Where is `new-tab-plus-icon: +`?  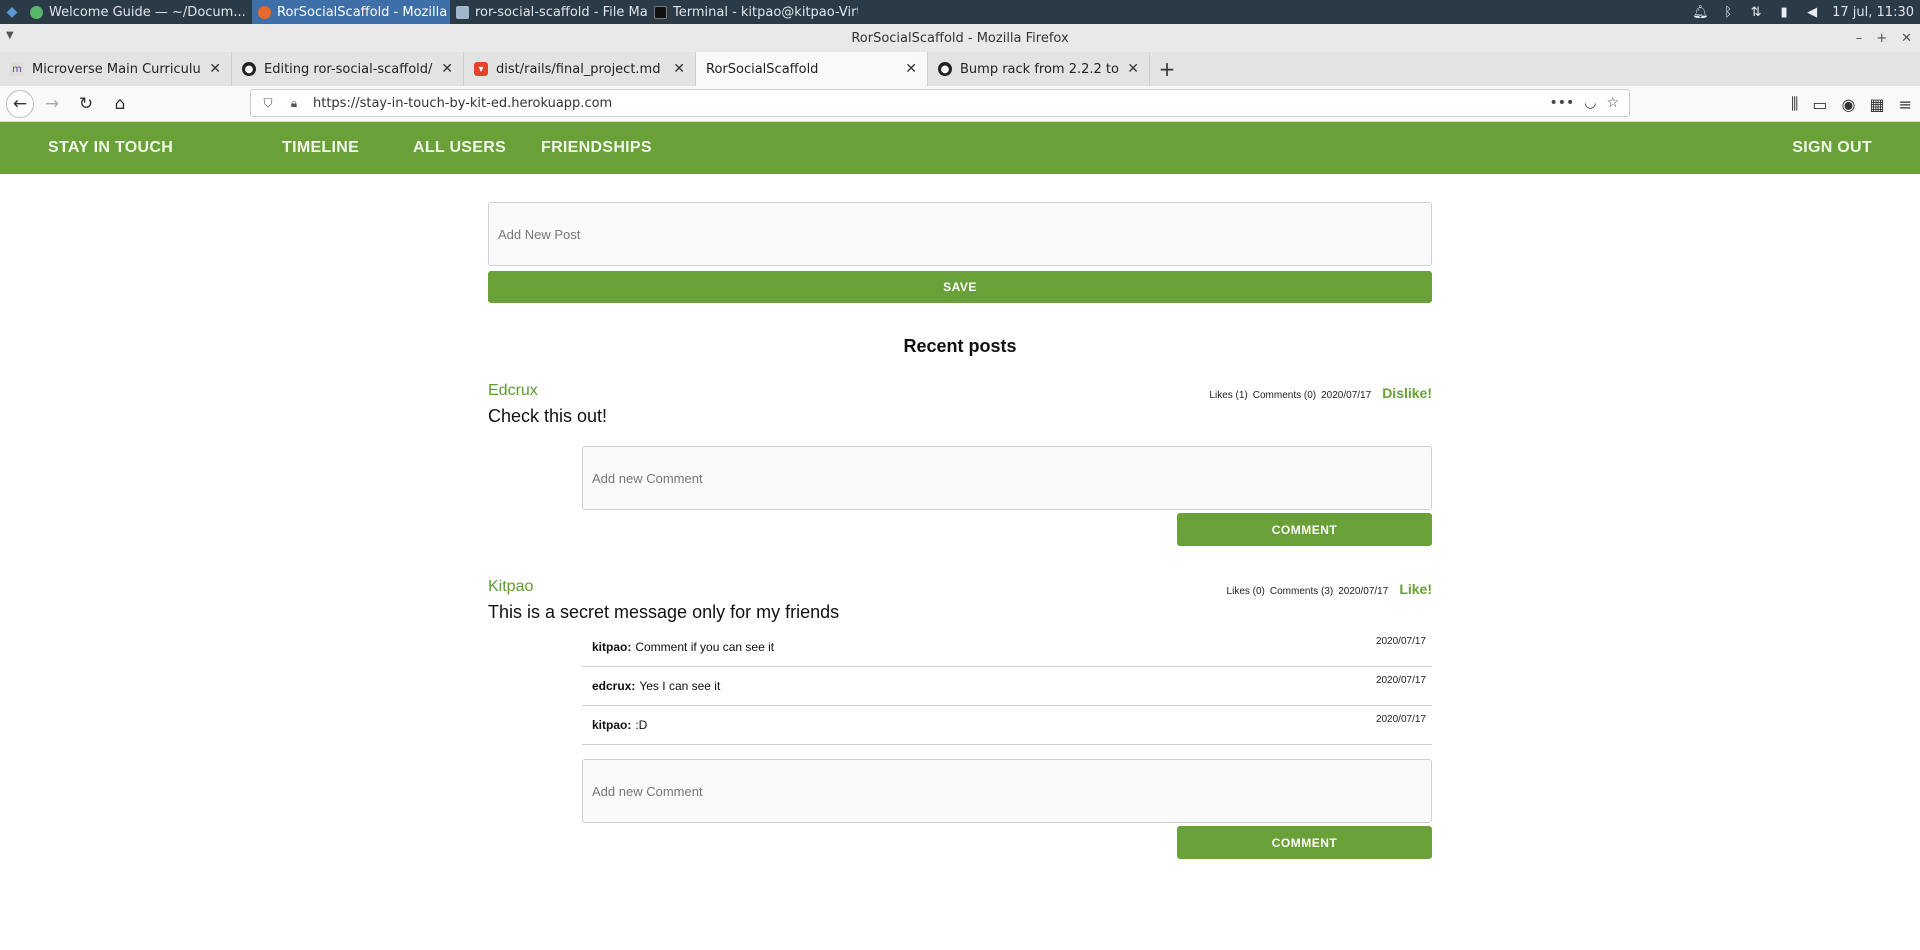
new-tab-plus-icon: + is located at coordinates (1167, 69).